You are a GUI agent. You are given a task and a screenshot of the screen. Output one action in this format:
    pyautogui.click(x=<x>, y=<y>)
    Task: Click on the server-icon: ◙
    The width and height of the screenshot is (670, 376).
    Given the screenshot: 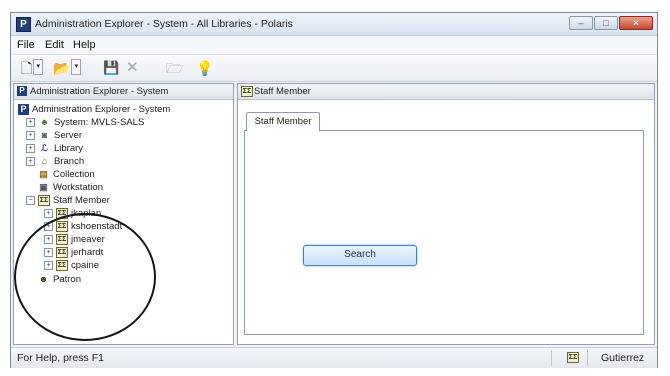 What is the action you would take?
    pyautogui.click(x=44, y=134)
    